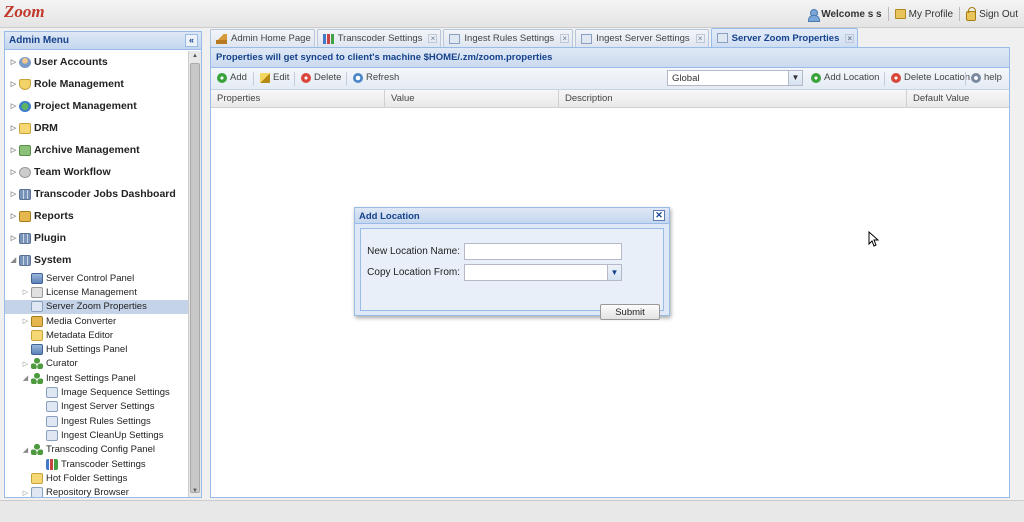  What do you see at coordinates (97, 172) in the screenshot?
I see `tree-item-team-workflow: ▷ Team Workflow` at bounding box center [97, 172].